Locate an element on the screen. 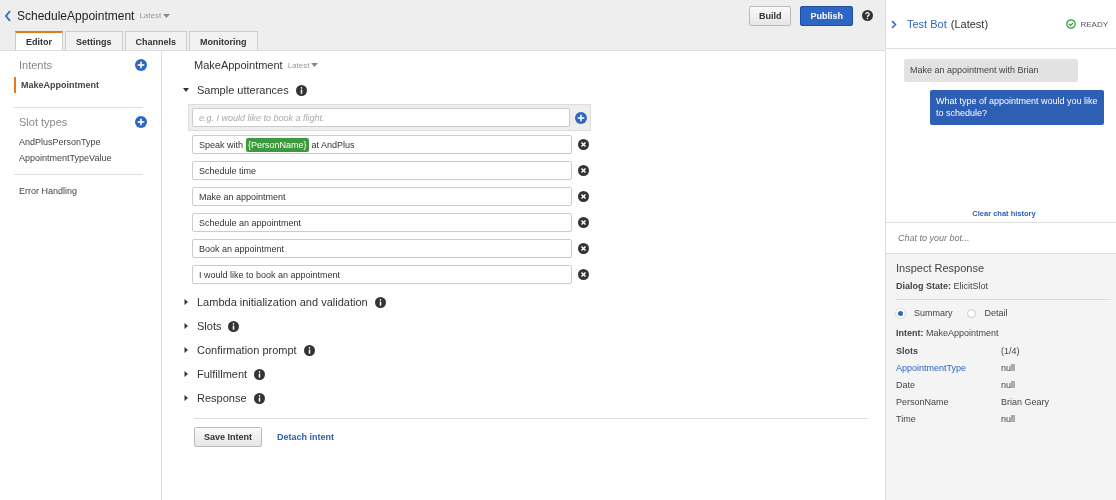 This screenshot has height=500, width=1116. caret-down-icon is located at coordinates (186, 90).